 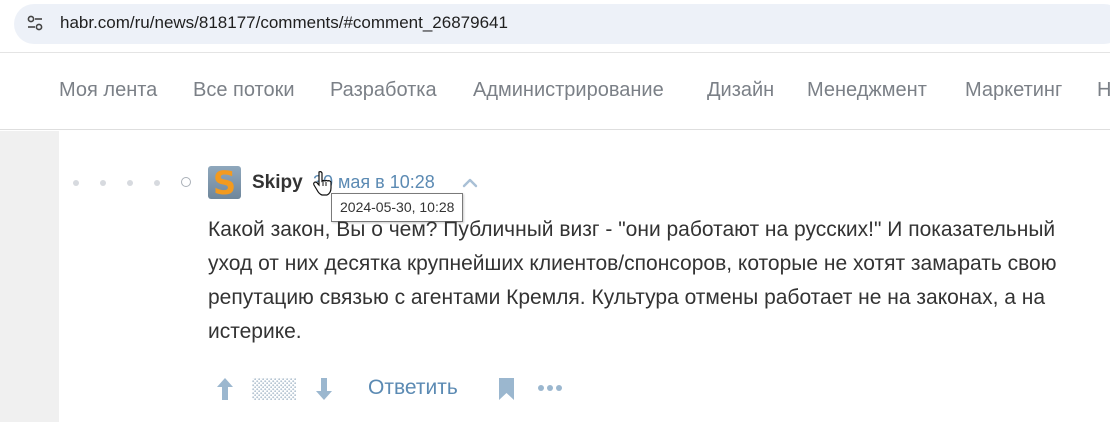 I want to click on nav-item-administration: Администрирование, so click(x=568, y=90).